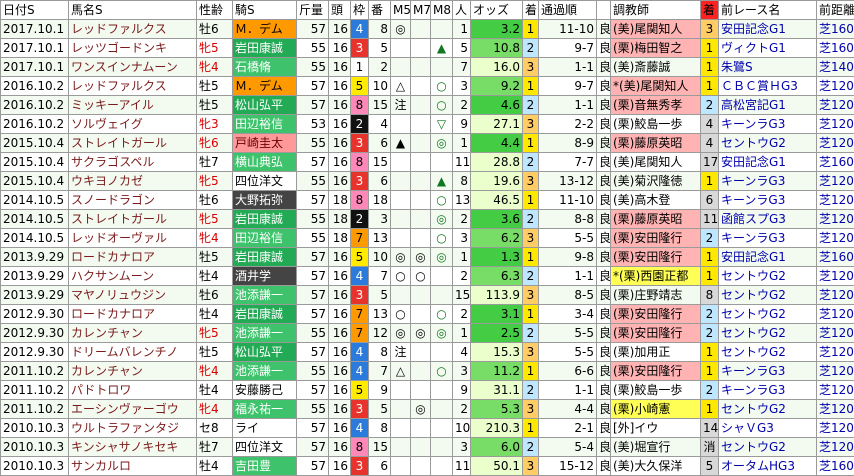  I want to click on sex-age-cell: 牝5, so click(215, 48).